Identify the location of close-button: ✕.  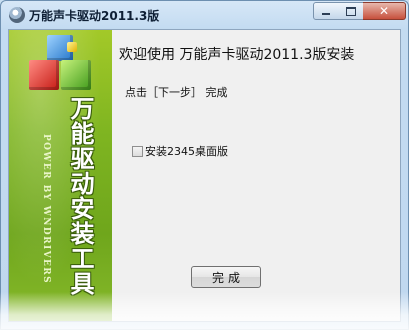
(384, 11).